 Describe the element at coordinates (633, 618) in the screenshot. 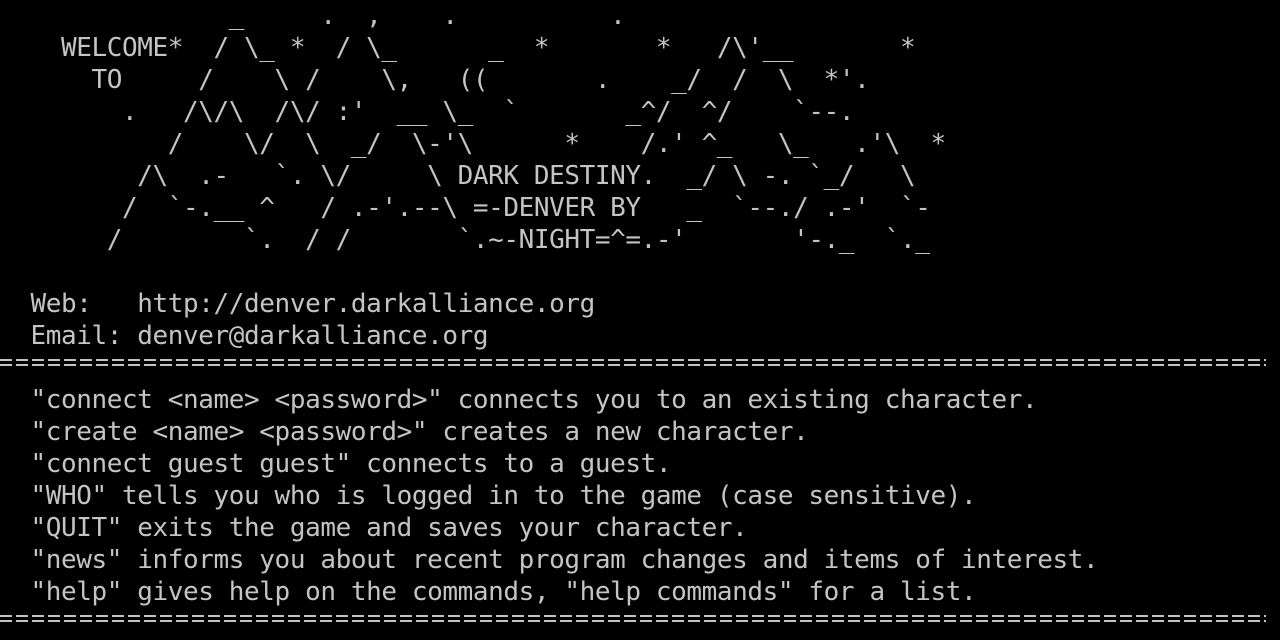

I see `separator-bottom` at that location.